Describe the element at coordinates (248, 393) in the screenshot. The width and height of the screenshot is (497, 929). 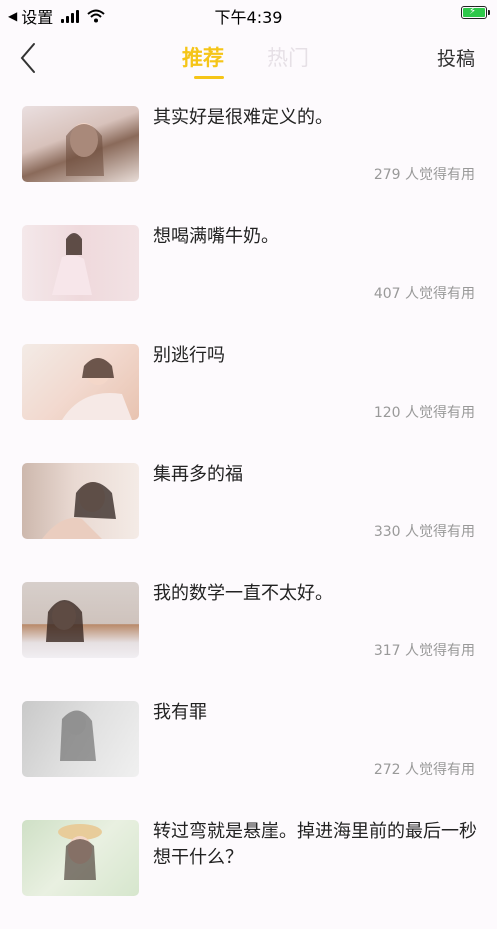
I see `list-item: 别逃行吗 120 人觉得有用` at that location.